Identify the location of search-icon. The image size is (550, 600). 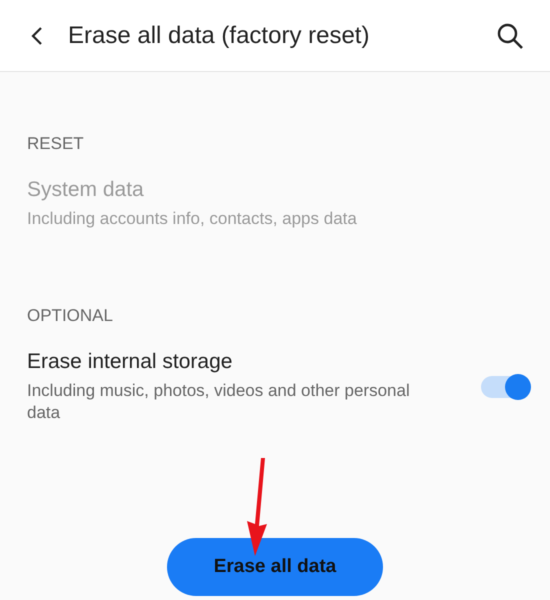
(510, 36).